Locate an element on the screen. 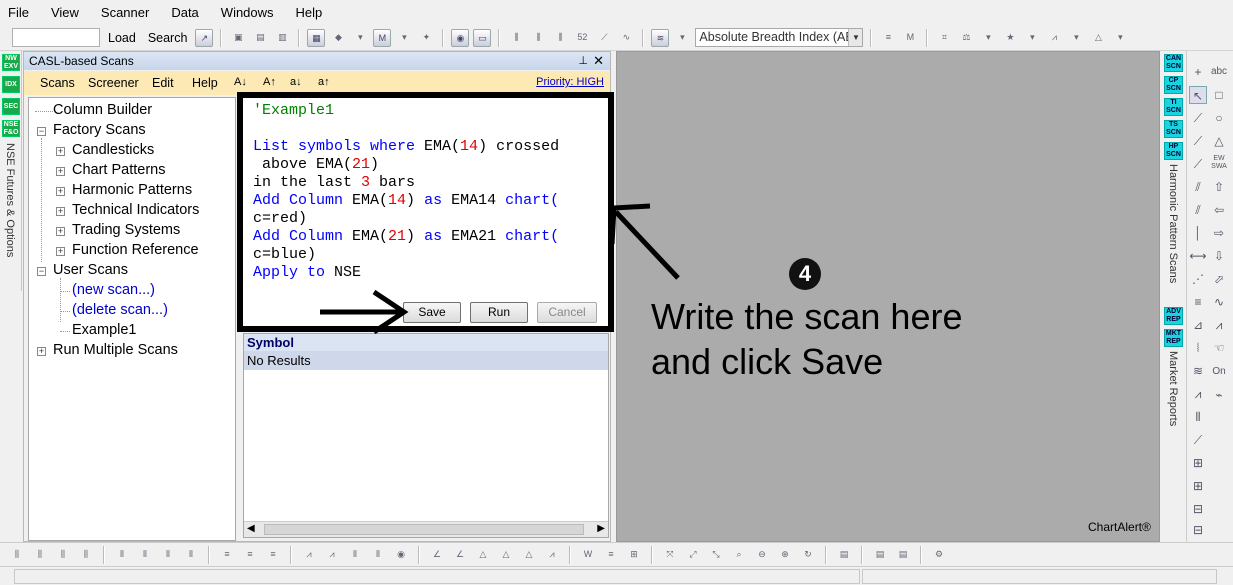 The height and width of the screenshot is (585, 1233). zoom-in-icon: ⊕ is located at coordinates (785, 555).